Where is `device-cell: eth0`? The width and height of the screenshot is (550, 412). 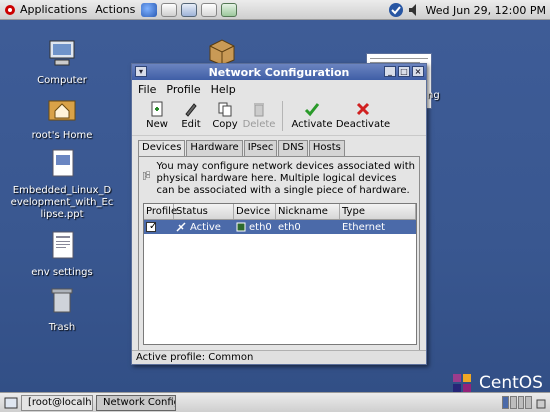 device-cell: eth0 is located at coordinates (255, 227).